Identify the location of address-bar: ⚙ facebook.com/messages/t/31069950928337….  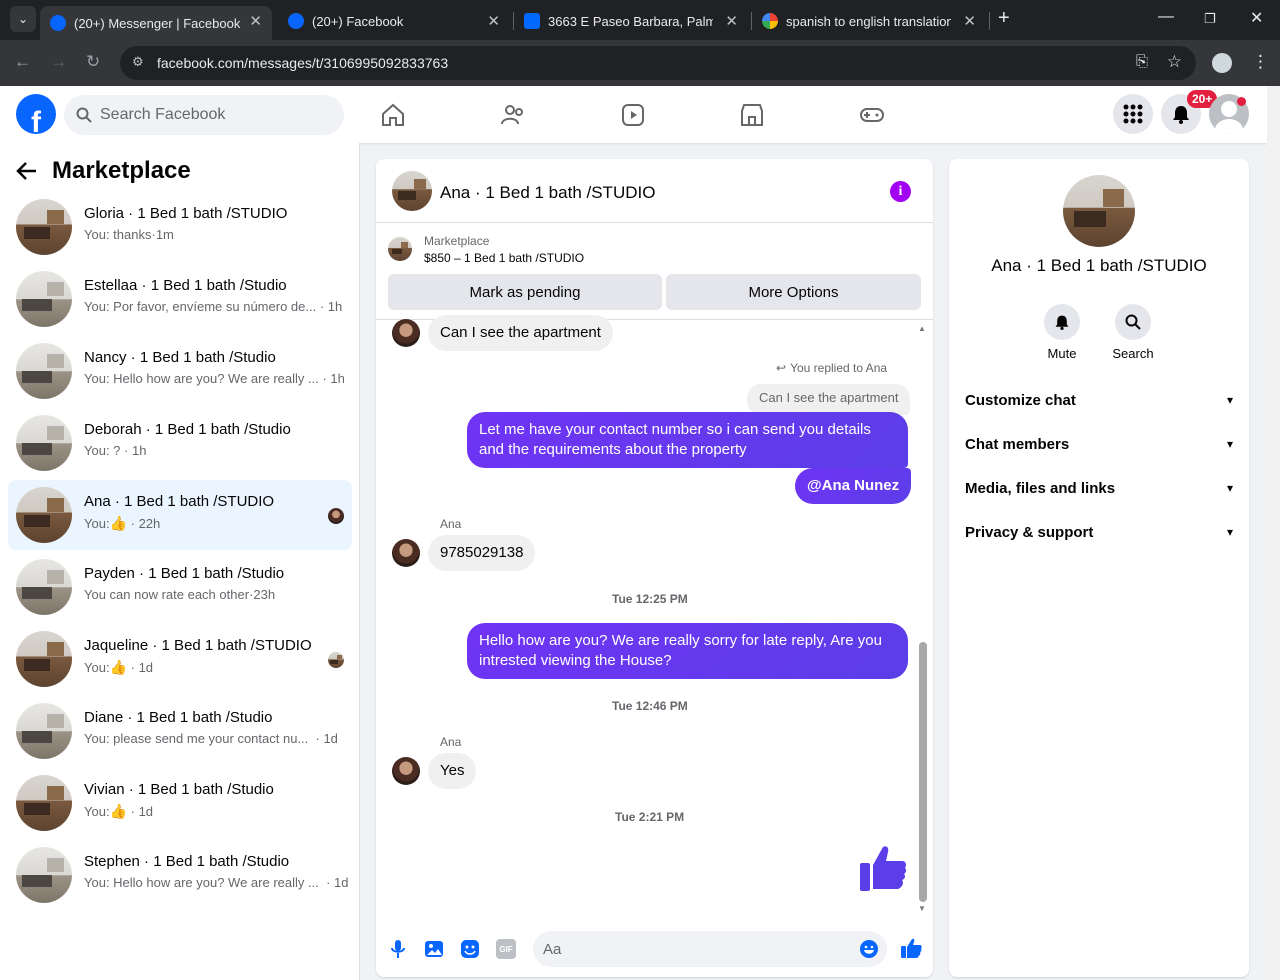
(658, 63).